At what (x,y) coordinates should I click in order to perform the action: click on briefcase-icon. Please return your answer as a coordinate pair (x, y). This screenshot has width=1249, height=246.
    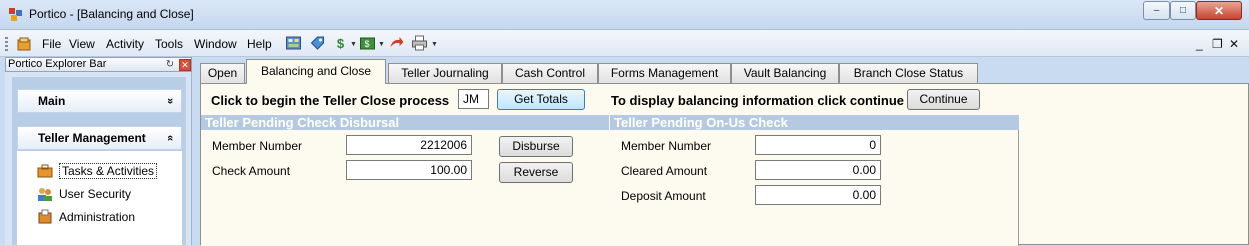
    Looking at the image, I should click on (45, 171).